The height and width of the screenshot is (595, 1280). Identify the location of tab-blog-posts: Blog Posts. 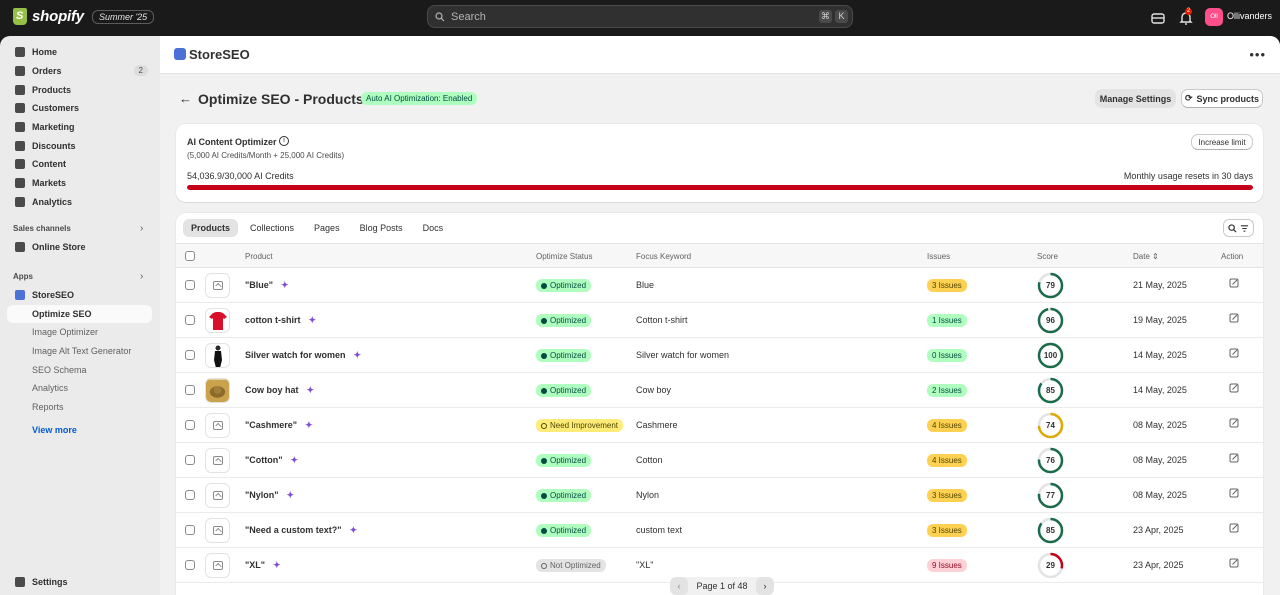
(381, 228).